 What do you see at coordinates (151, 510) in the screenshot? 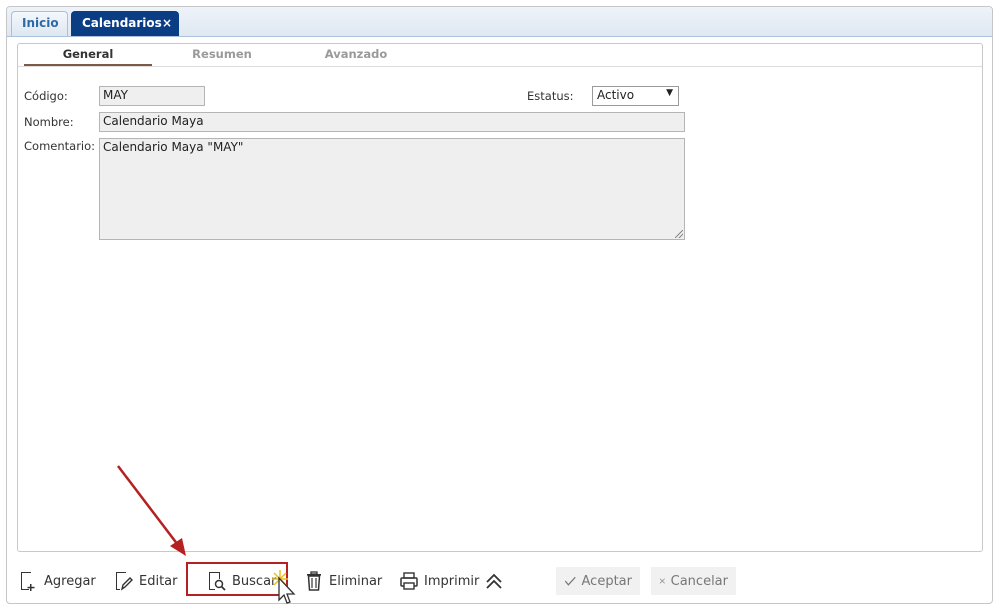
I see `annotation-arrow` at bounding box center [151, 510].